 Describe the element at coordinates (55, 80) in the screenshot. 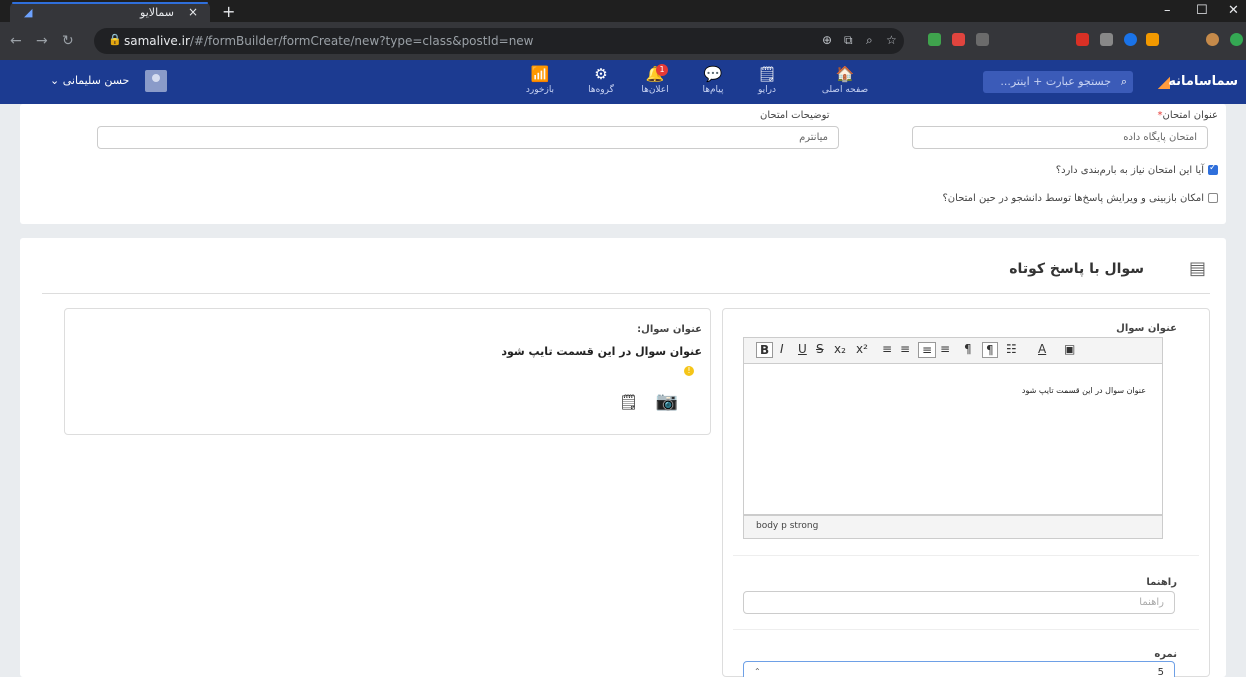

I see `chevron-down-icon: ⌄` at that location.